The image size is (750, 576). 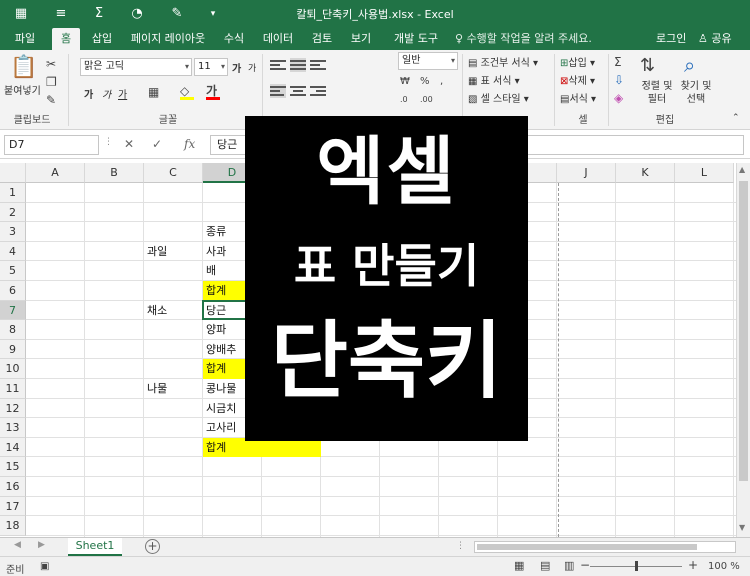 I want to click on insert-cells-button: ⊞삽입 ▾, so click(x=577, y=61).